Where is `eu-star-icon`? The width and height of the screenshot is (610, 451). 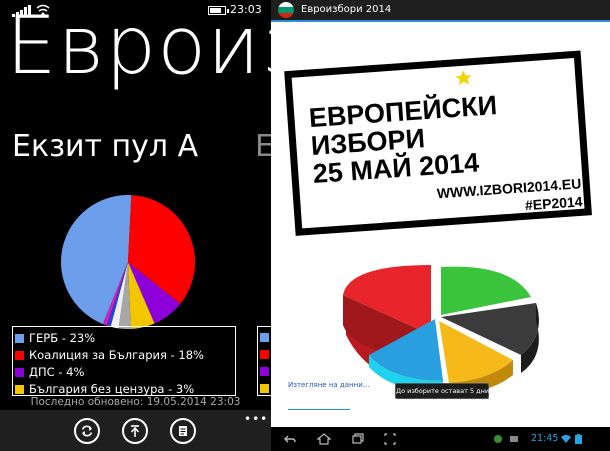
eu-star-icon is located at coordinates (463, 78).